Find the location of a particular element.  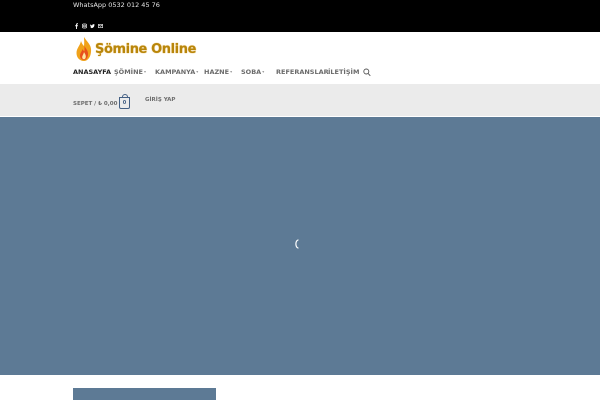

cart-bar: SEPET / ₺ 0,00 0 GİRİŞ YAP is located at coordinates (300, 100).